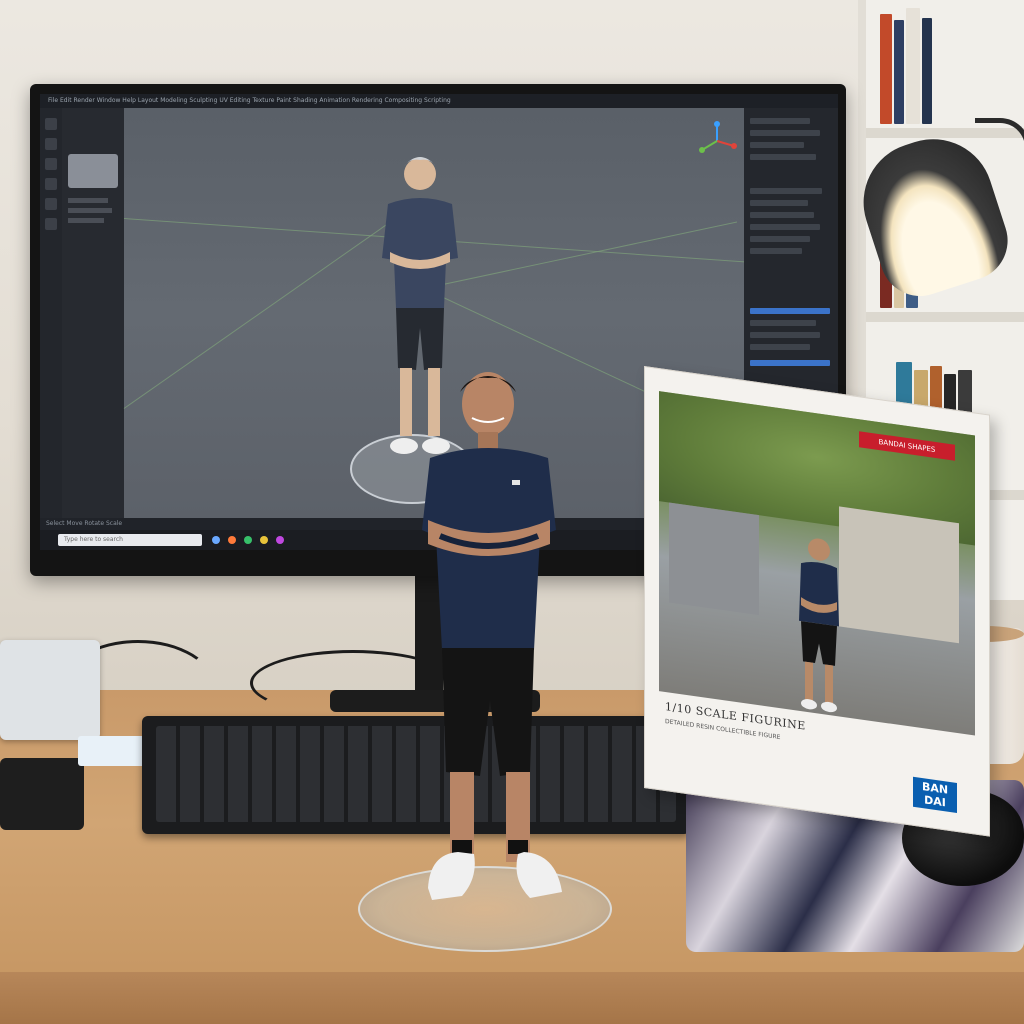  What do you see at coordinates (51, 124) in the screenshot?
I see `select-tool-icon` at bounding box center [51, 124].